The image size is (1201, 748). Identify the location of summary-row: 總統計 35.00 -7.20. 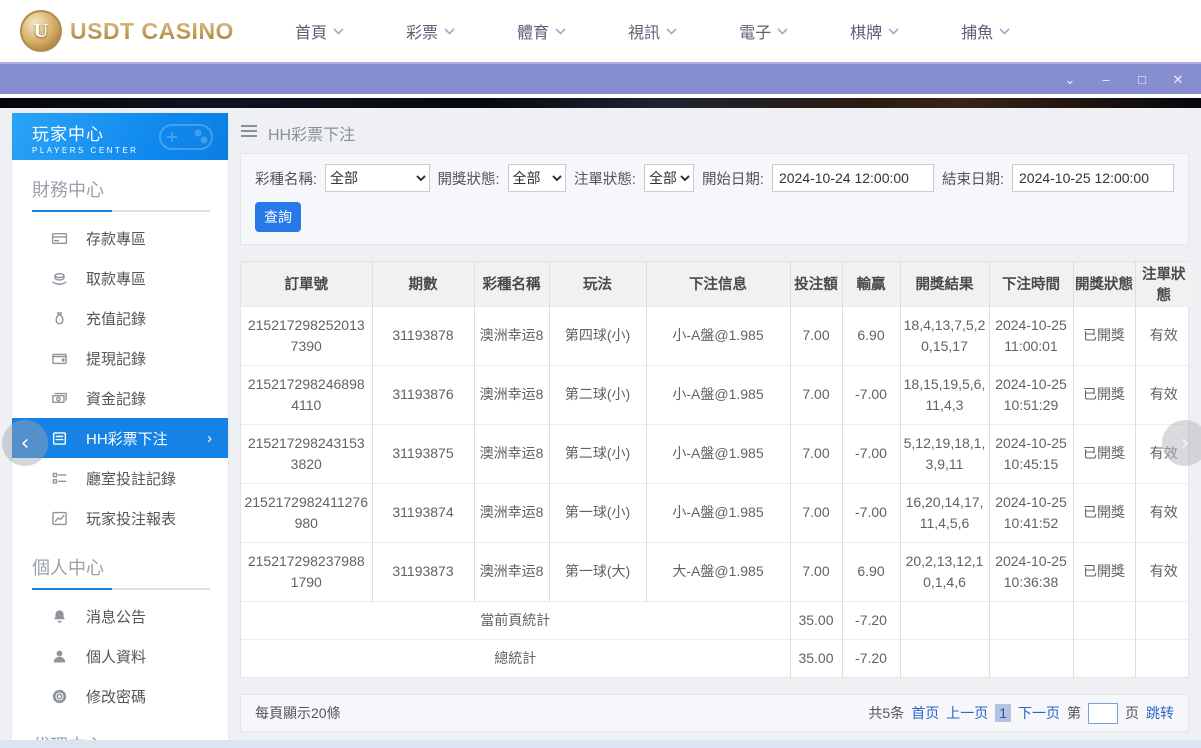
(716, 657).